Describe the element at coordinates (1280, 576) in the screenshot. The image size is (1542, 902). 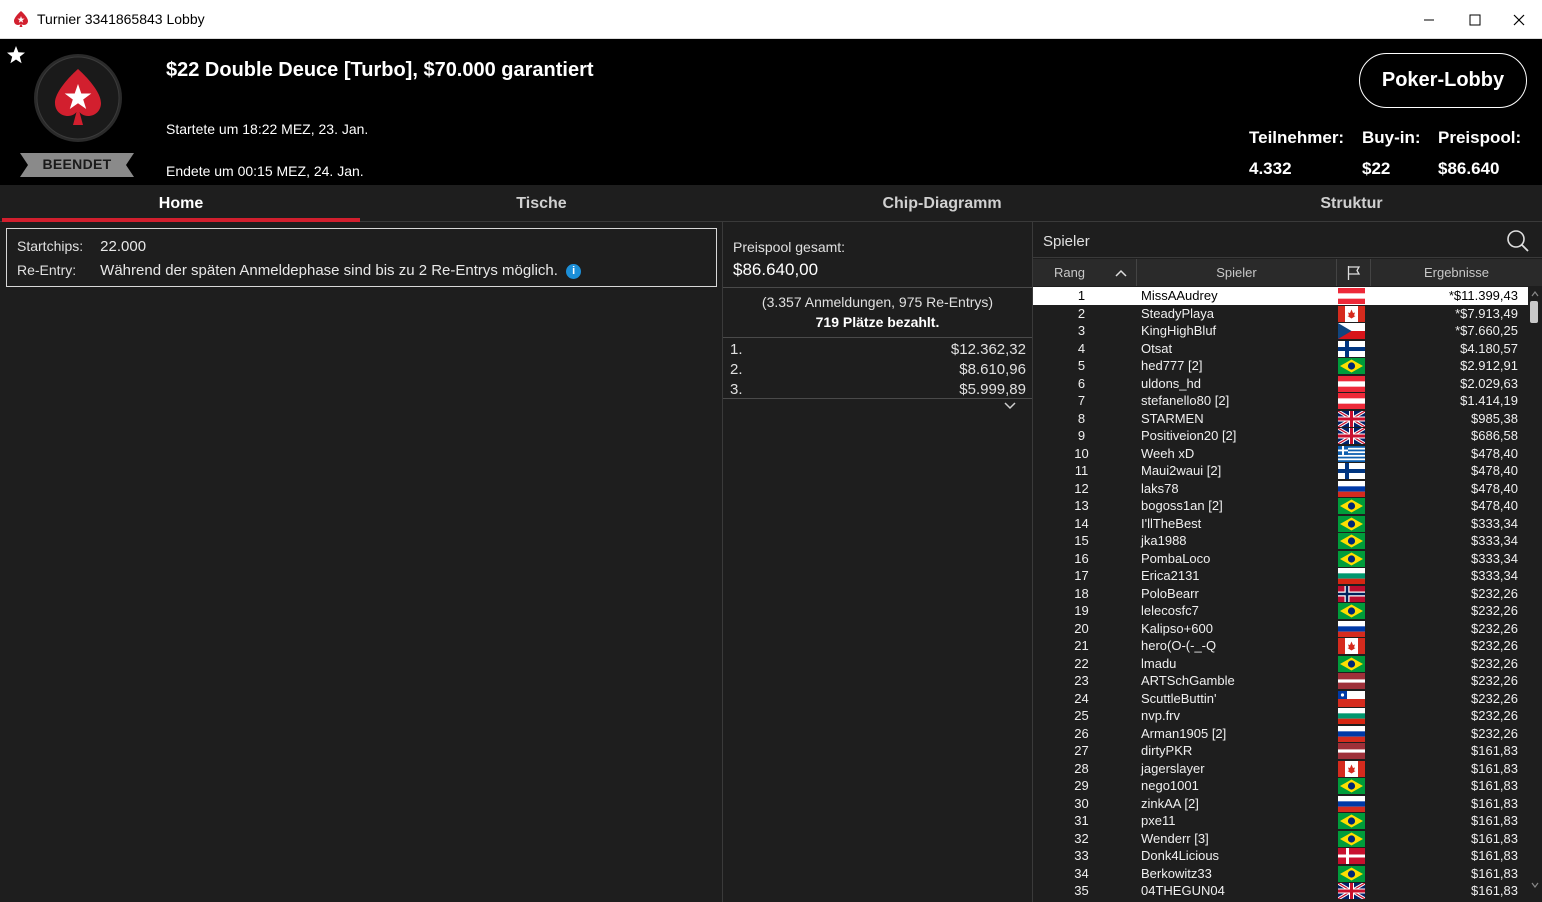
I see `player-row: 17 Erica2131 $333,34` at that location.